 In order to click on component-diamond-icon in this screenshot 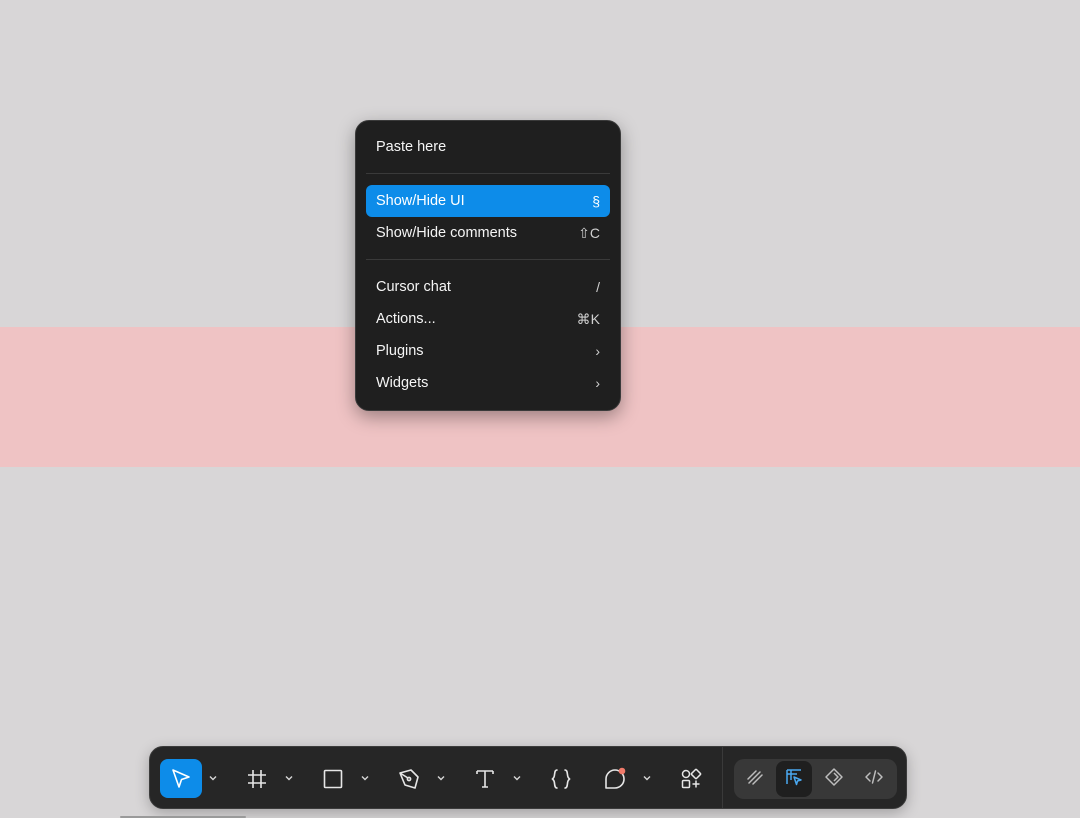, I will do `click(834, 779)`.